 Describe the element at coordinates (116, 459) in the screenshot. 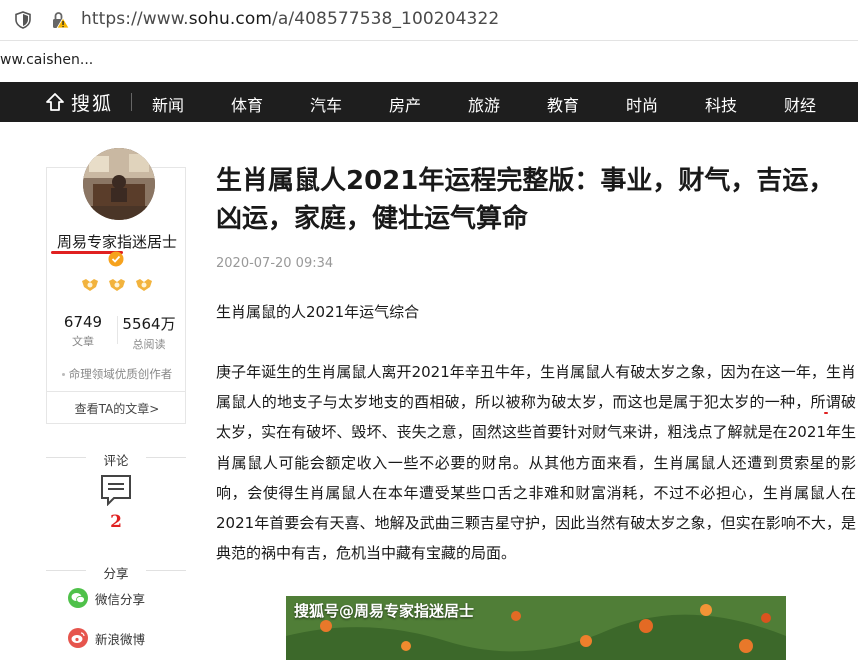

I see `comment-title: 评论` at that location.